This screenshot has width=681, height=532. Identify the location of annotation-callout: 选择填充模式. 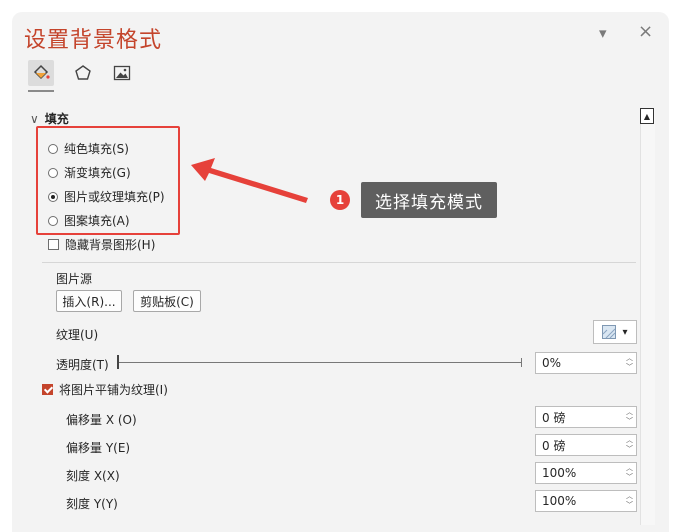
(429, 200).